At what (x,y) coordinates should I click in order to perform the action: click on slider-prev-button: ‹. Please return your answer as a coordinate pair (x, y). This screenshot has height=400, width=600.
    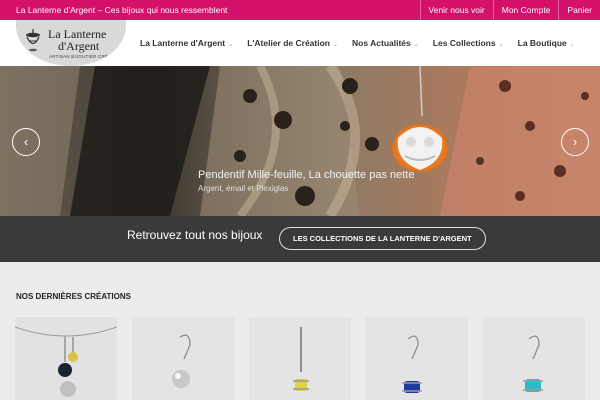
    Looking at the image, I should click on (26, 142).